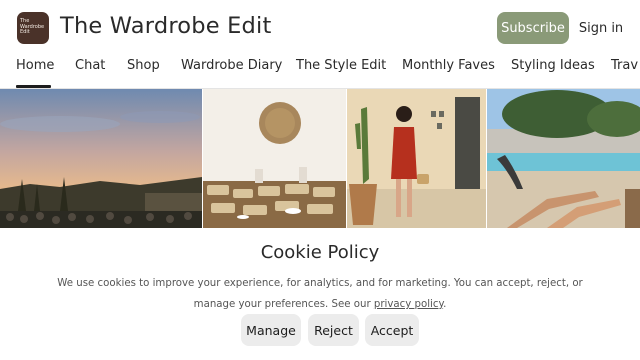 This screenshot has width=640, height=360. I want to click on privacy-policy-link: privacy policy, so click(408, 304).